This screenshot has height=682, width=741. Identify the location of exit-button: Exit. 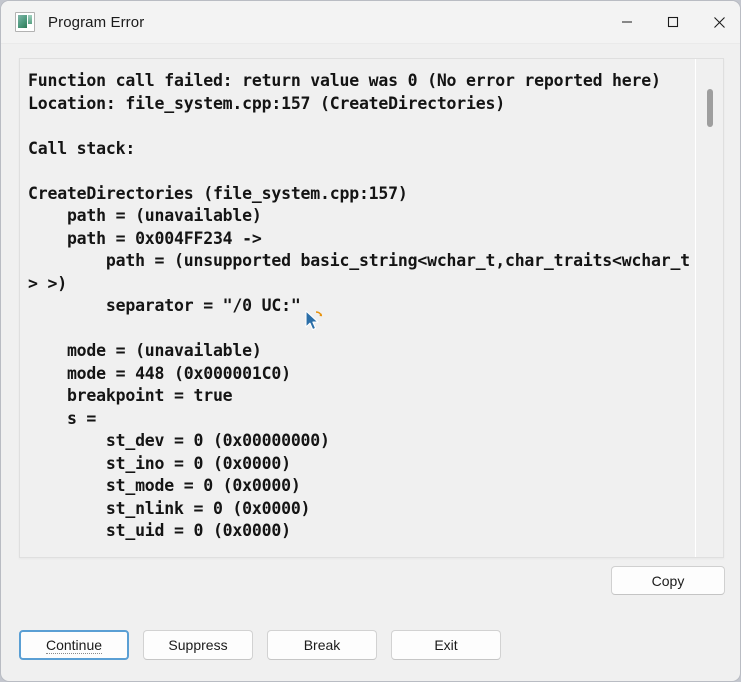
(446, 645).